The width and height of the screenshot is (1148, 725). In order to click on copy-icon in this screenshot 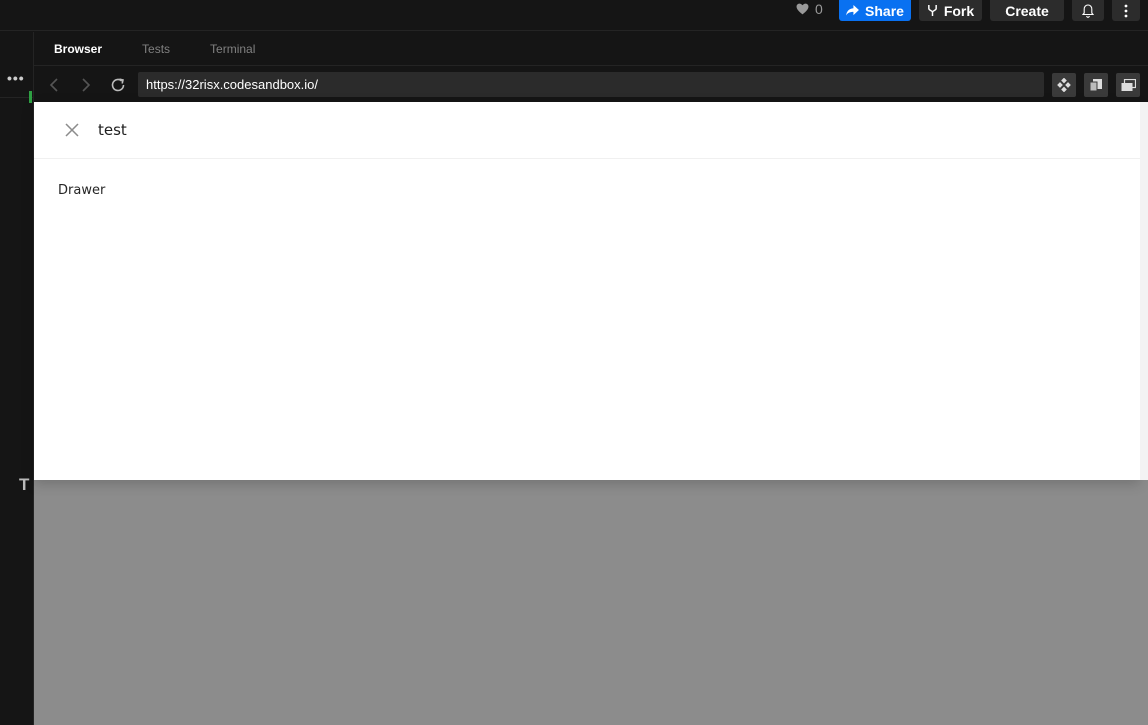, I will do `click(1095, 85)`.